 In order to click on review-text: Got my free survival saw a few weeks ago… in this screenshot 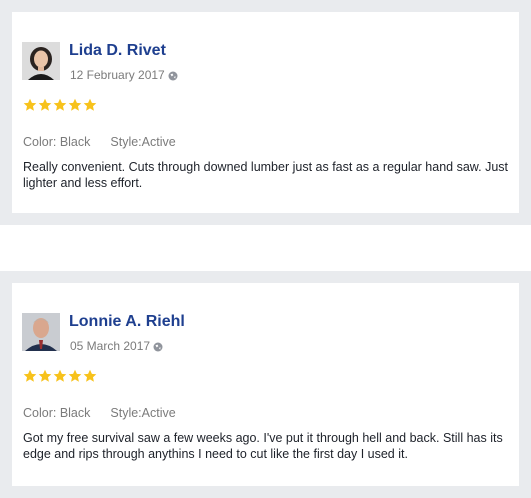, I will do `click(263, 446)`.